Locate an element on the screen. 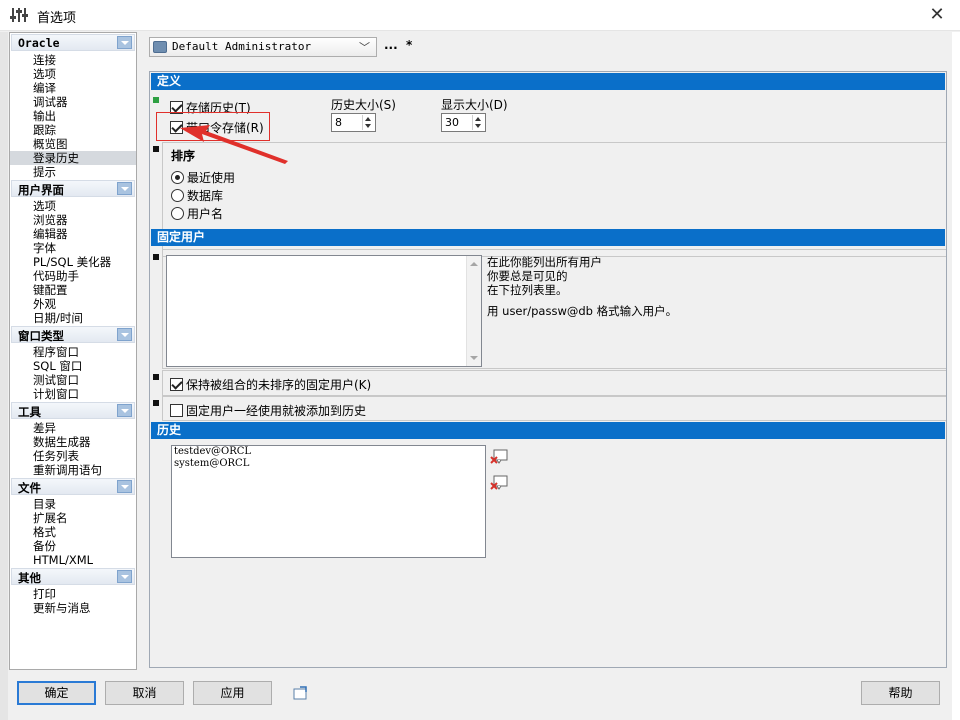 This screenshot has height=720, width=960. sidebar-group-header: 文件 is located at coordinates (73, 486).